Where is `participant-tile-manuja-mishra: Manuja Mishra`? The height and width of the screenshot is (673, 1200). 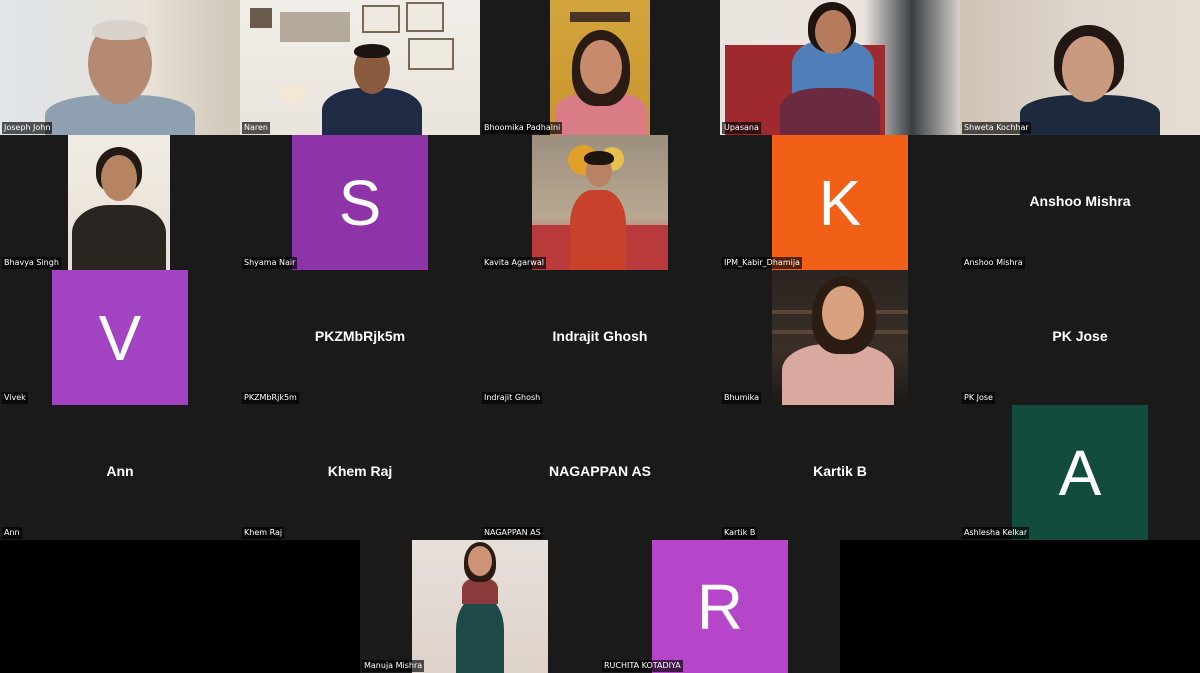 participant-tile-manuja-mishra: Manuja Mishra is located at coordinates (480, 606).